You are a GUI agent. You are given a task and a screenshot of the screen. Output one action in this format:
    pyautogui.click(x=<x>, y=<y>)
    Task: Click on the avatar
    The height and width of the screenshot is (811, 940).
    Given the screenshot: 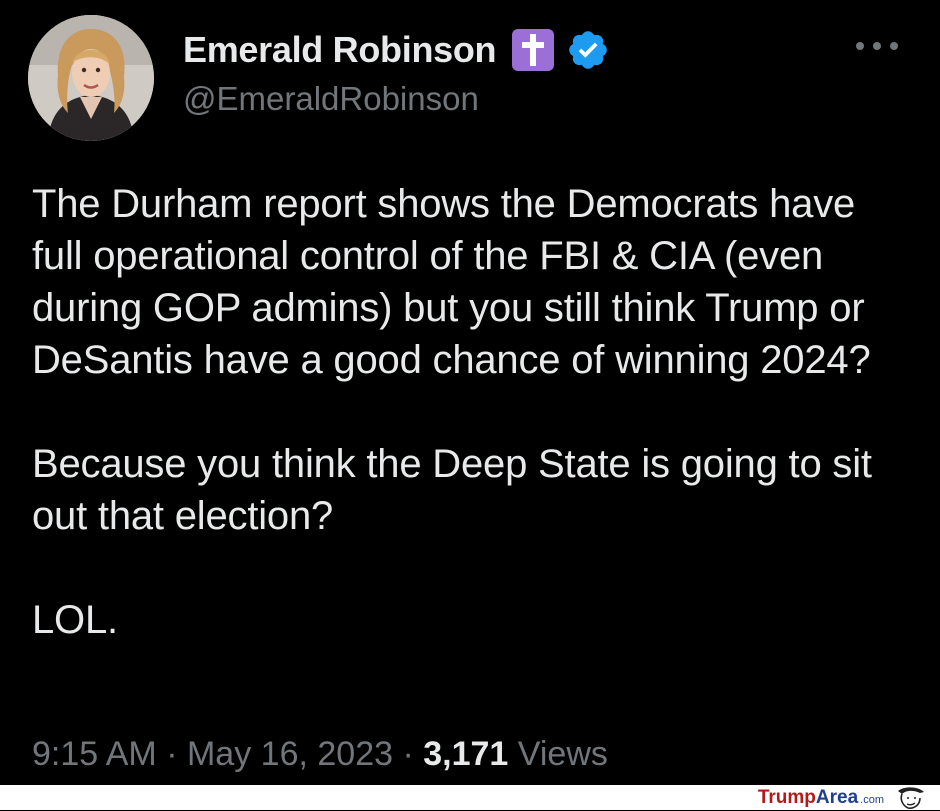 What is the action you would take?
    pyautogui.click(x=91, y=78)
    